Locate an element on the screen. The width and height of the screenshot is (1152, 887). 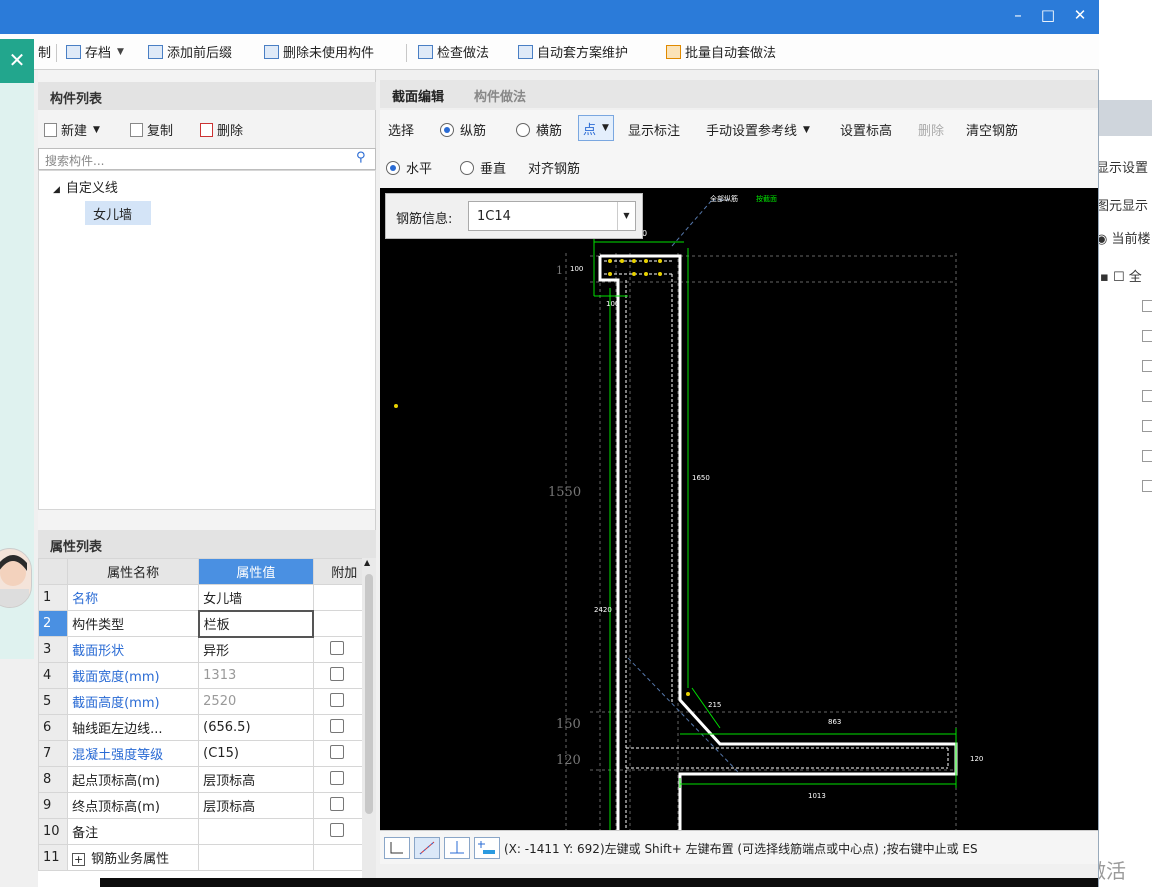
search-icon: ⚲ is located at coordinates (361, 157).